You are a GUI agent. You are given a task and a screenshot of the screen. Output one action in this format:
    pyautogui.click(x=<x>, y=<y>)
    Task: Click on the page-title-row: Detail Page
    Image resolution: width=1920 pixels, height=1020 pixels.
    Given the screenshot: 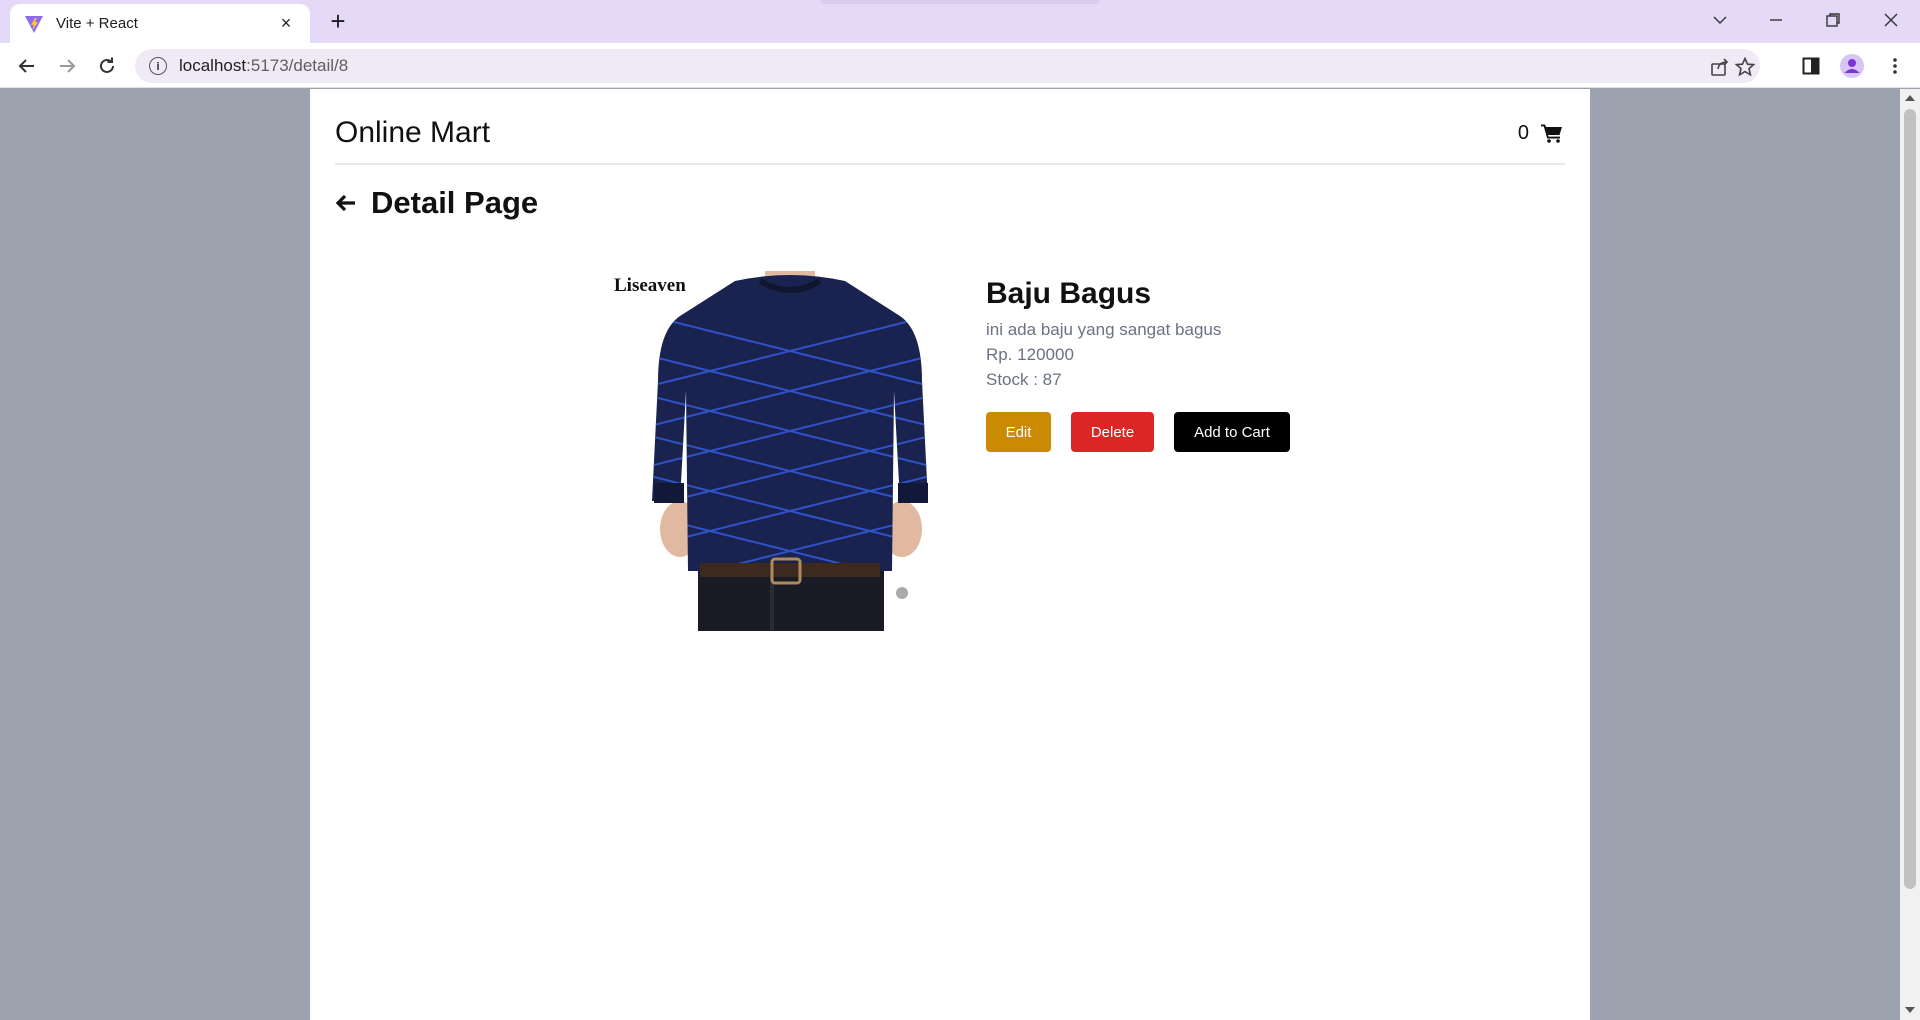 What is the action you would take?
    pyautogui.click(x=950, y=203)
    